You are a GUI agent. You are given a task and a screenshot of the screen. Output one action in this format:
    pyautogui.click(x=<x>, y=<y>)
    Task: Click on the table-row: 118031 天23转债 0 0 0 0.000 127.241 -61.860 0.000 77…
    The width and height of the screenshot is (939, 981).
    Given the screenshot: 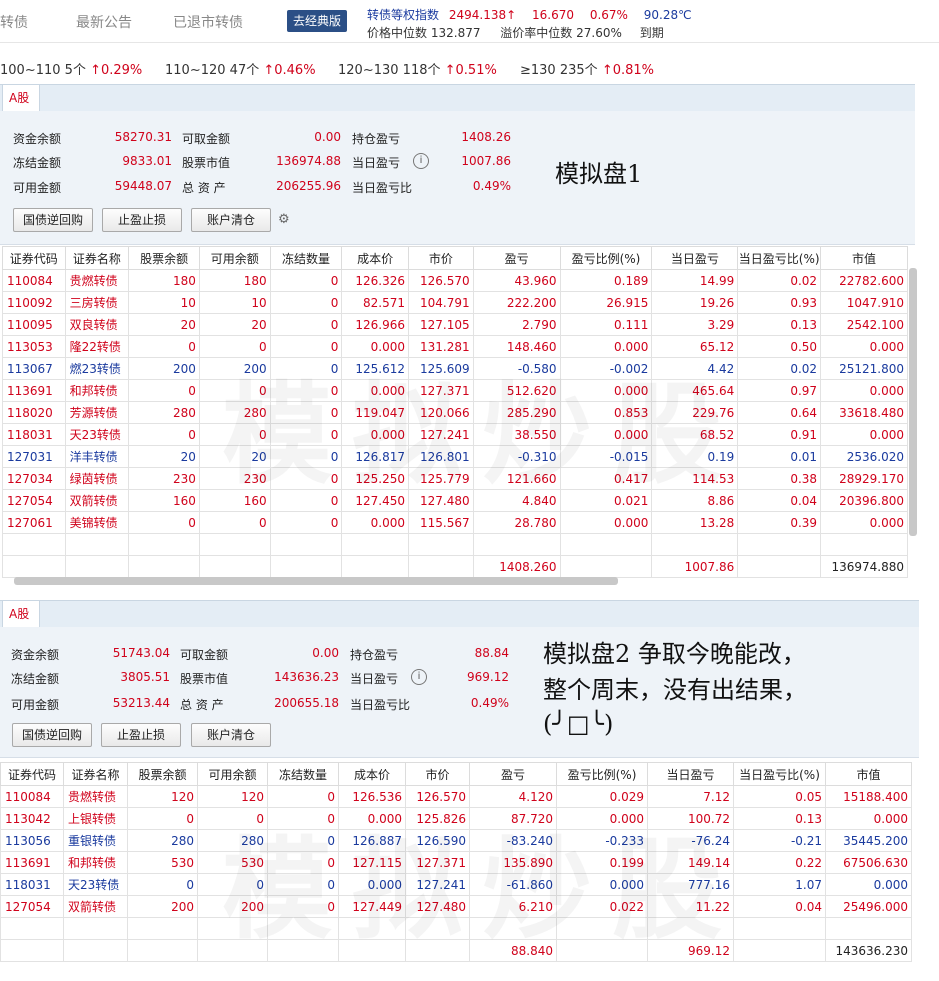 What is the action you would take?
    pyautogui.click(x=456, y=884)
    